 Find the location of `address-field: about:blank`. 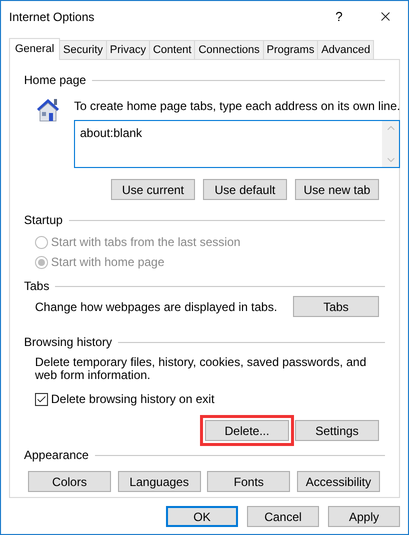

address-field: about:blank is located at coordinates (237, 144).